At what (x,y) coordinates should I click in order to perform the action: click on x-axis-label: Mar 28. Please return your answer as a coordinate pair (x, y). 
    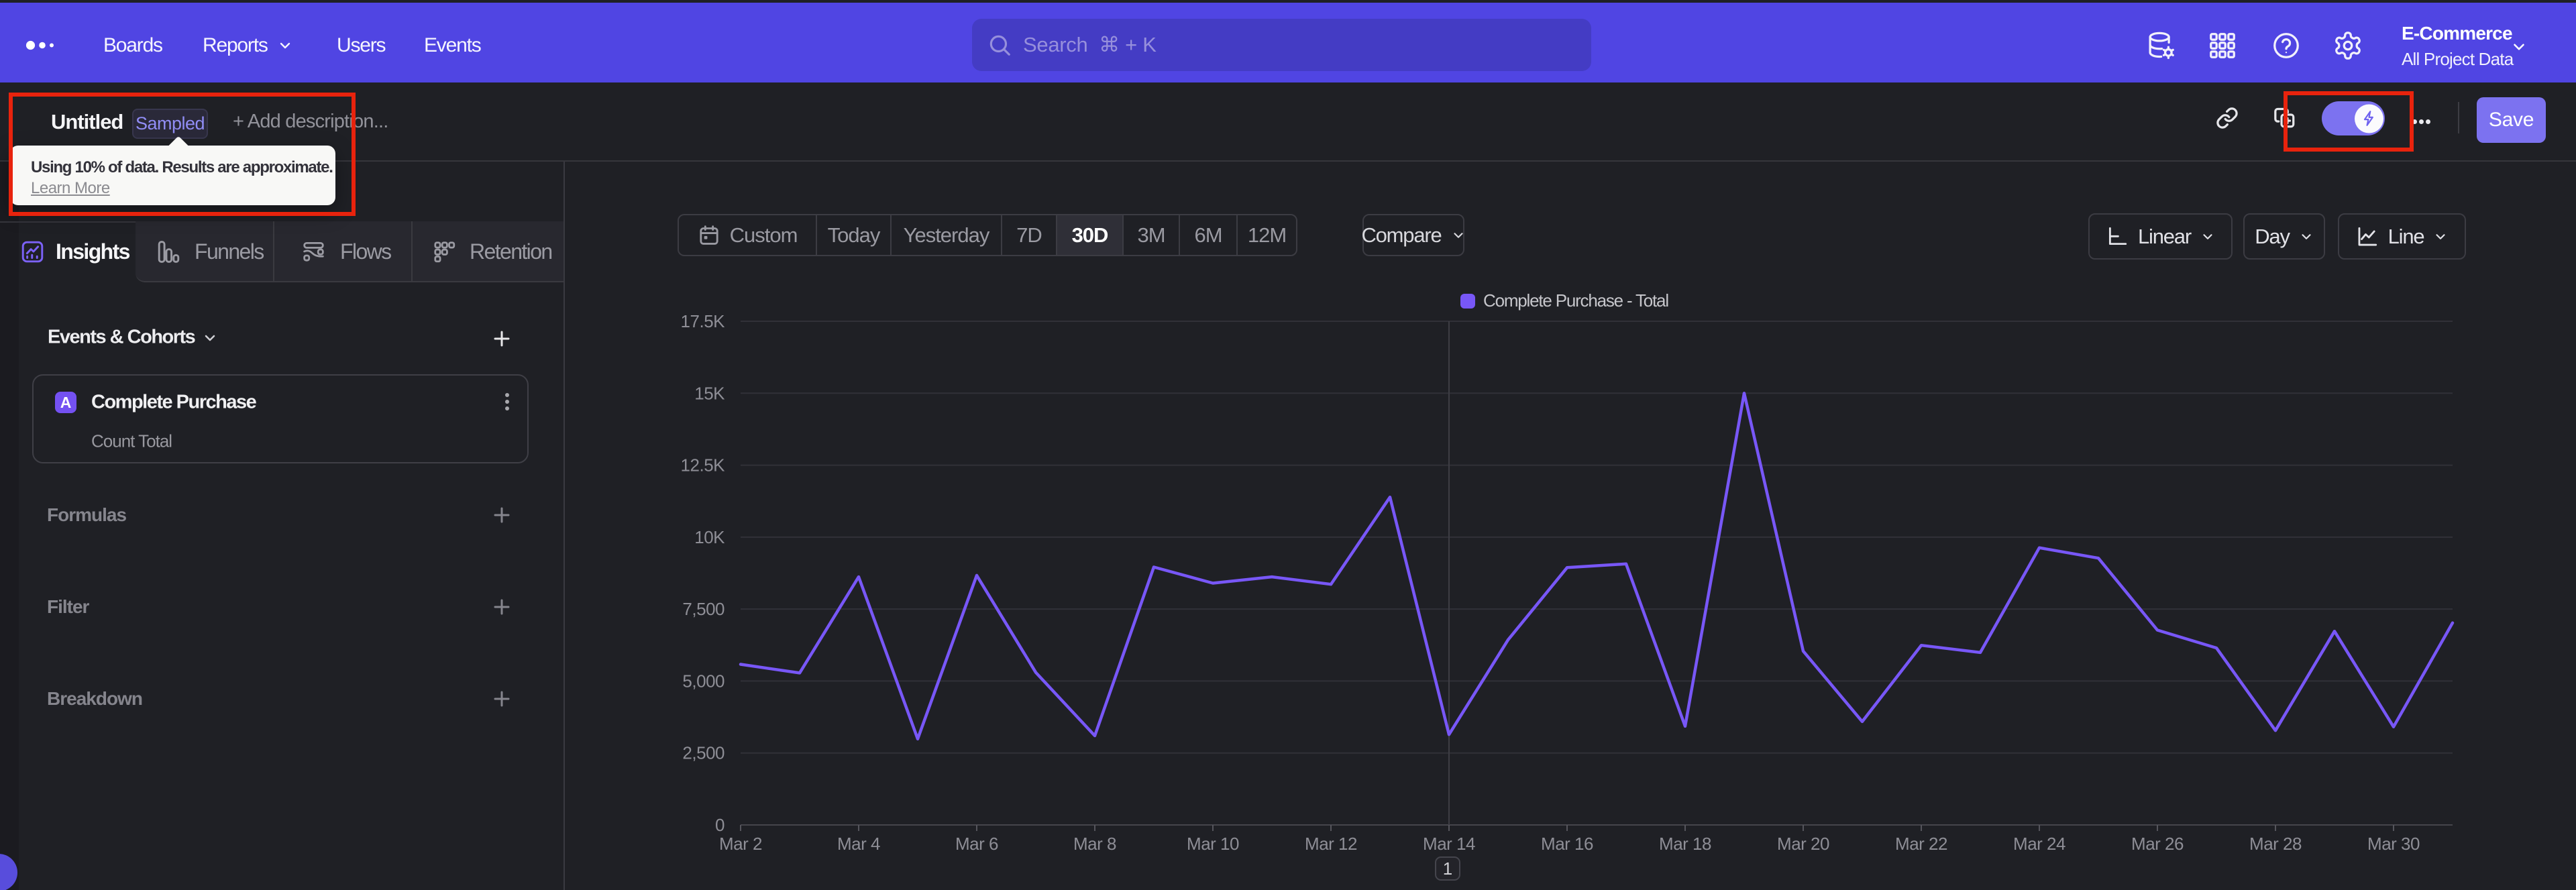
    Looking at the image, I should click on (2275, 844).